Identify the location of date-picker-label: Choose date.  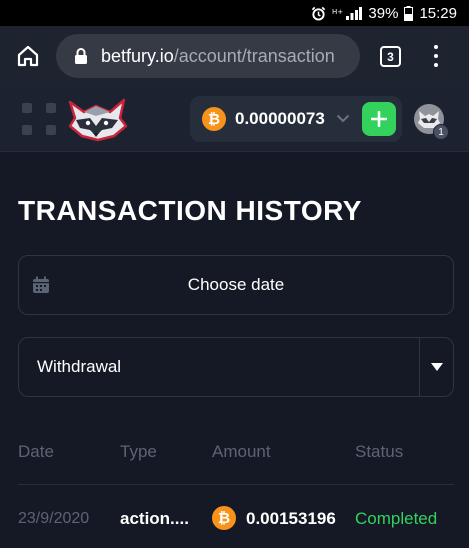
(236, 284).